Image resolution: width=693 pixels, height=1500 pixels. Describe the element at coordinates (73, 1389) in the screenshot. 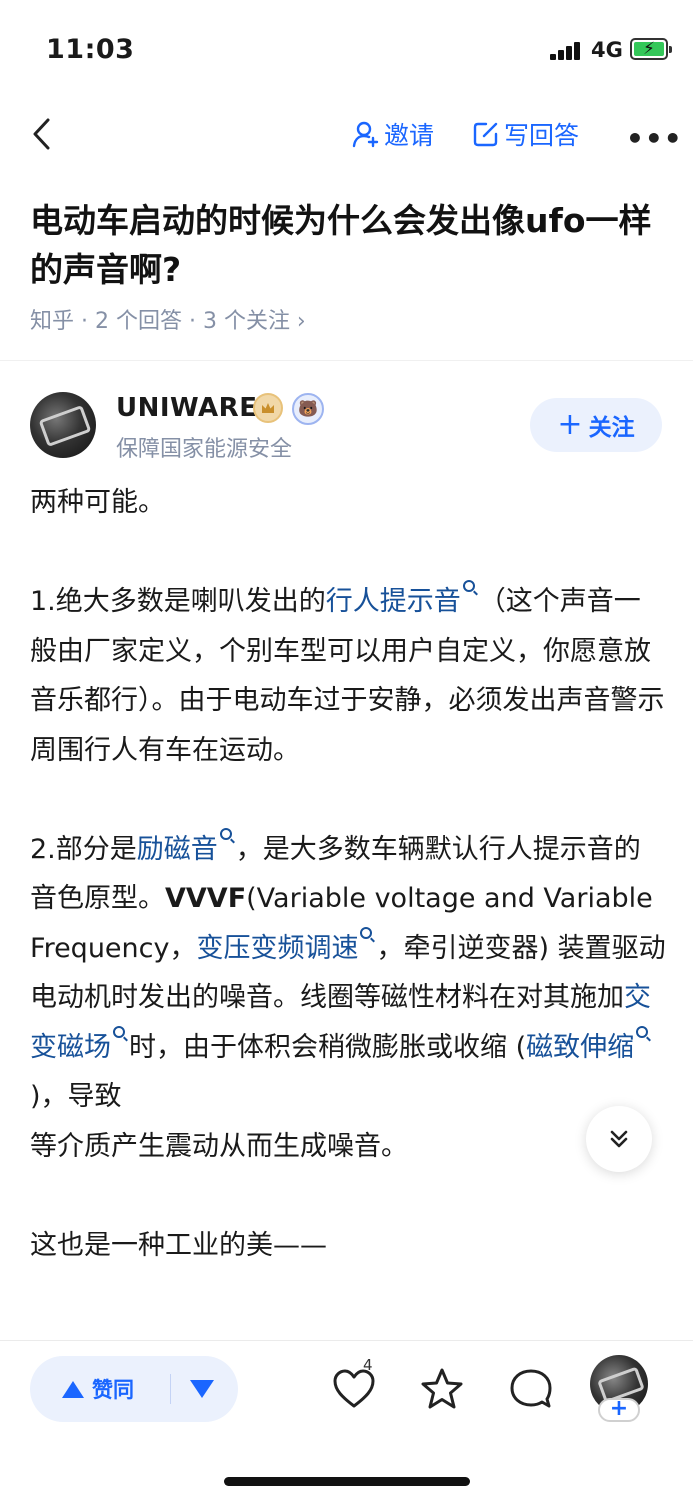

I see `triangle-up-icon` at that location.